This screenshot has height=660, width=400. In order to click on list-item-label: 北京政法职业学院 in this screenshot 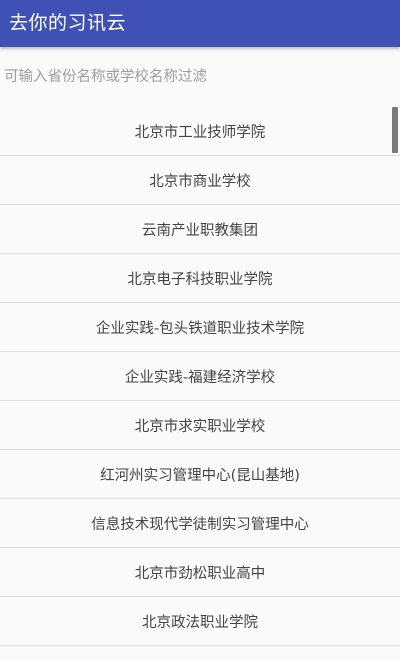, I will do `click(200, 622)`.